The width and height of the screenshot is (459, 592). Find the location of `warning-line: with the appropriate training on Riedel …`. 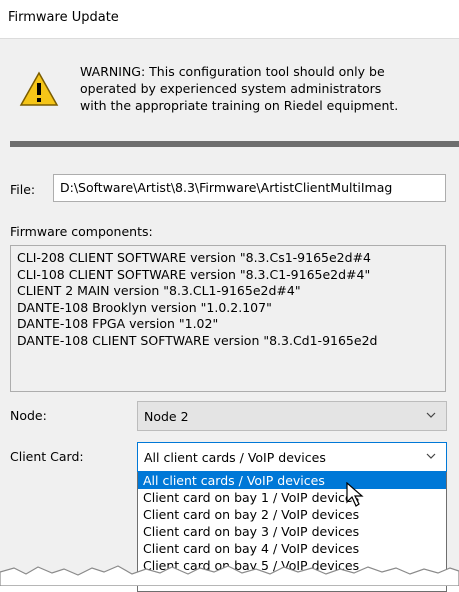

warning-line: with the appropriate training on Riedel … is located at coordinates (239, 105).